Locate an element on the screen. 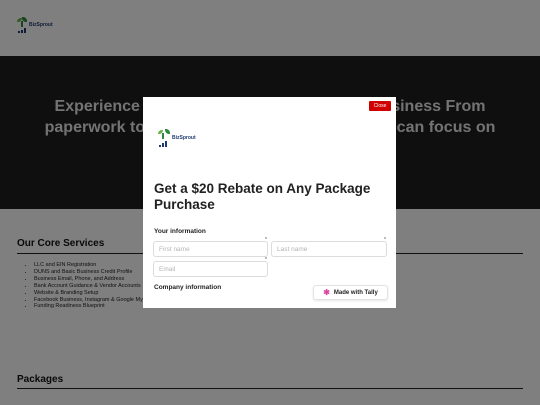 Image resolution: width=540 pixels, height=405 pixels. made-with-tally-label: Made with Tally is located at coordinates (355, 292).